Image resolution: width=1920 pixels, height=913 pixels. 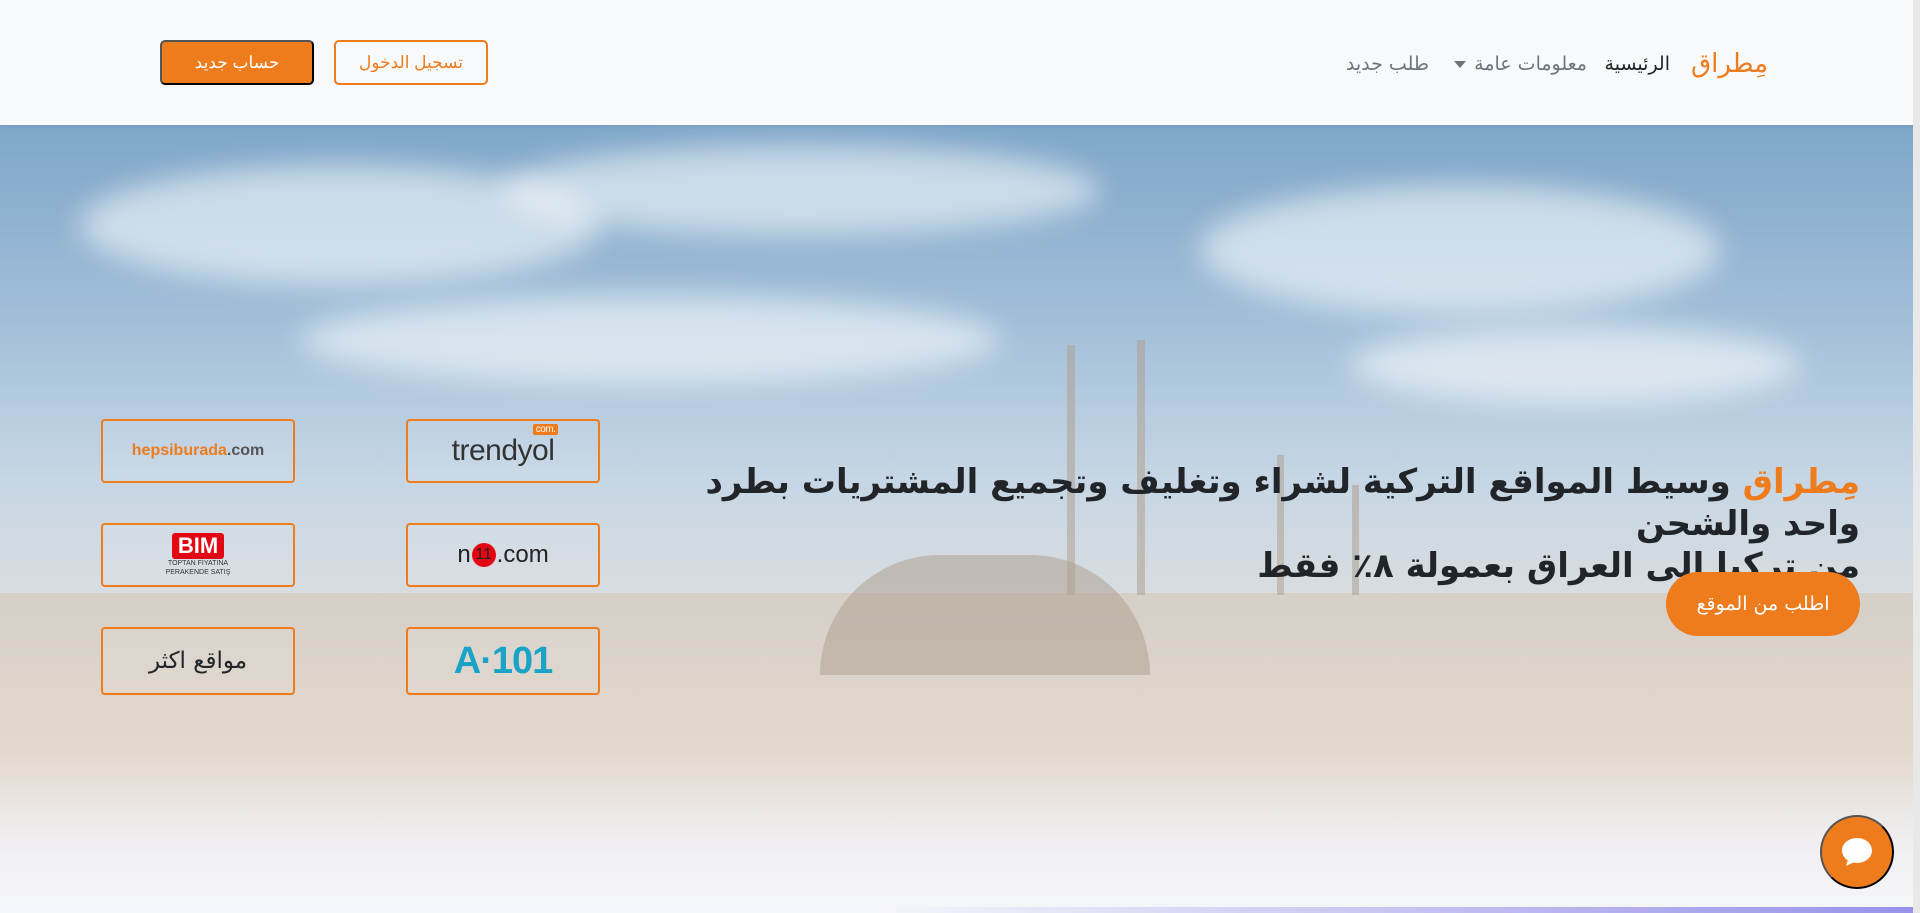 I want to click on store-tile-a101: A·101, so click(x=503, y=661).